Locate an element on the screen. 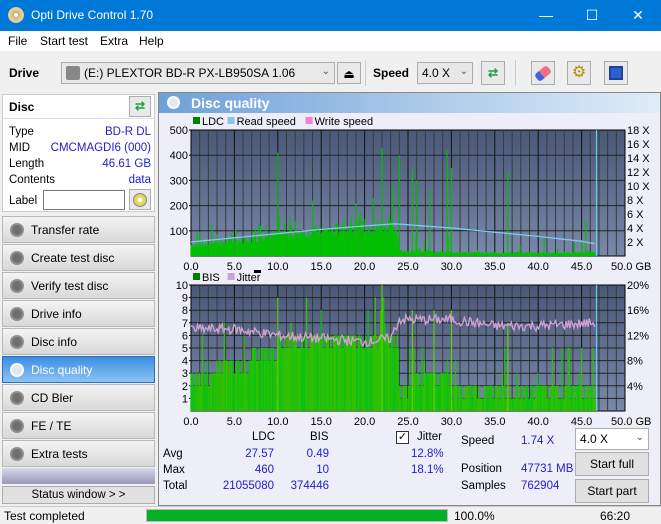 The image size is (661, 524). avg-bis: 0.49 is located at coordinates (317, 454).